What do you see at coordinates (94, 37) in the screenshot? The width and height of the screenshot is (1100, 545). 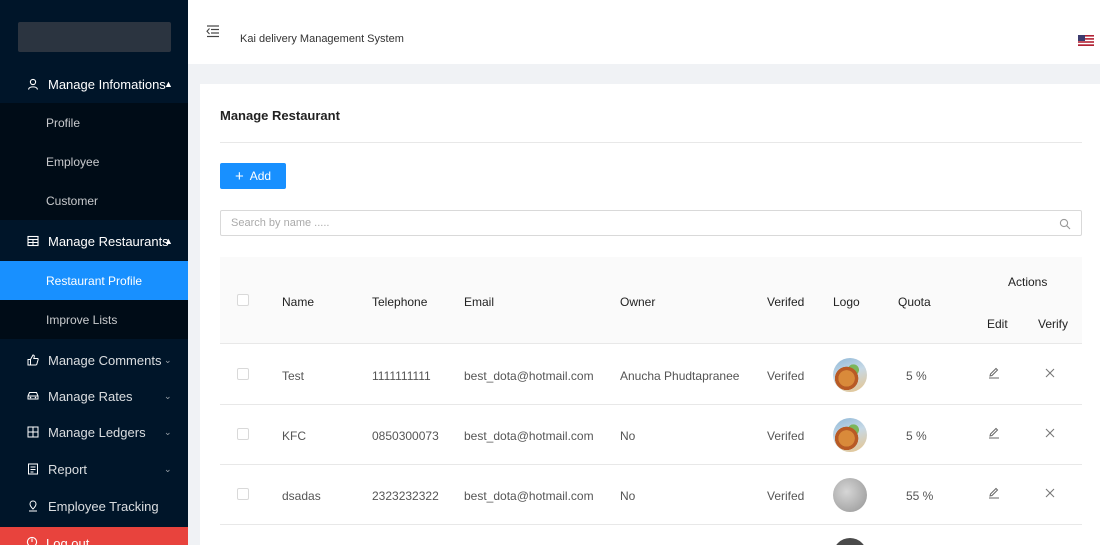 I see `app-logo` at bounding box center [94, 37].